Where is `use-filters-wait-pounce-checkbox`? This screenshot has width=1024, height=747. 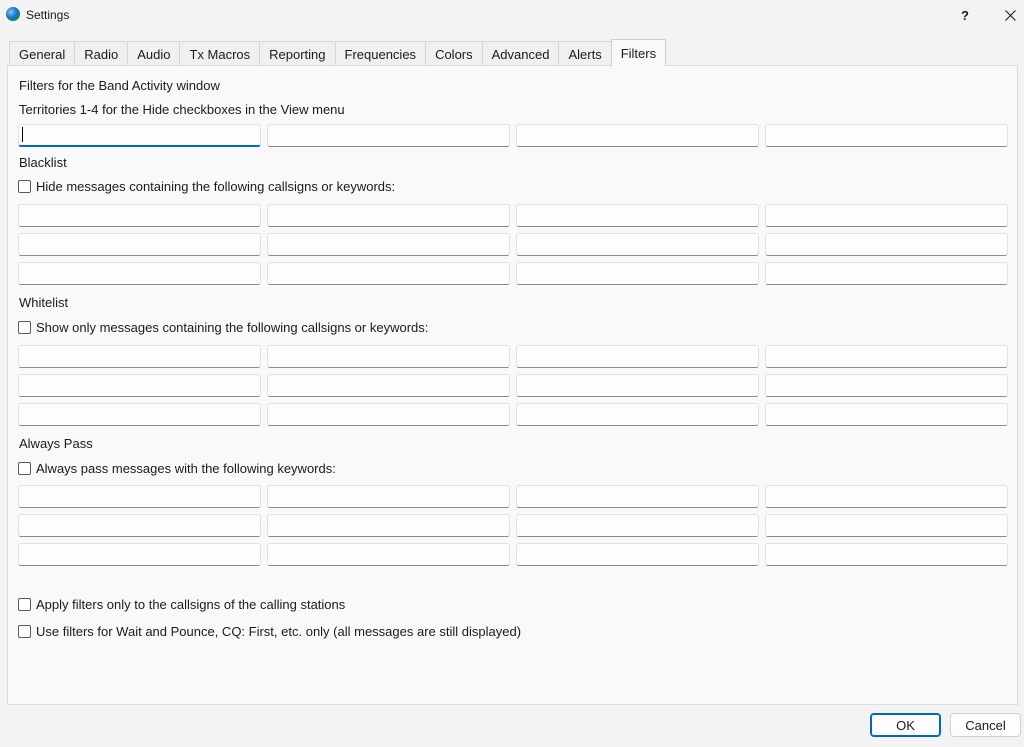 use-filters-wait-pounce-checkbox is located at coordinates (24, 631).